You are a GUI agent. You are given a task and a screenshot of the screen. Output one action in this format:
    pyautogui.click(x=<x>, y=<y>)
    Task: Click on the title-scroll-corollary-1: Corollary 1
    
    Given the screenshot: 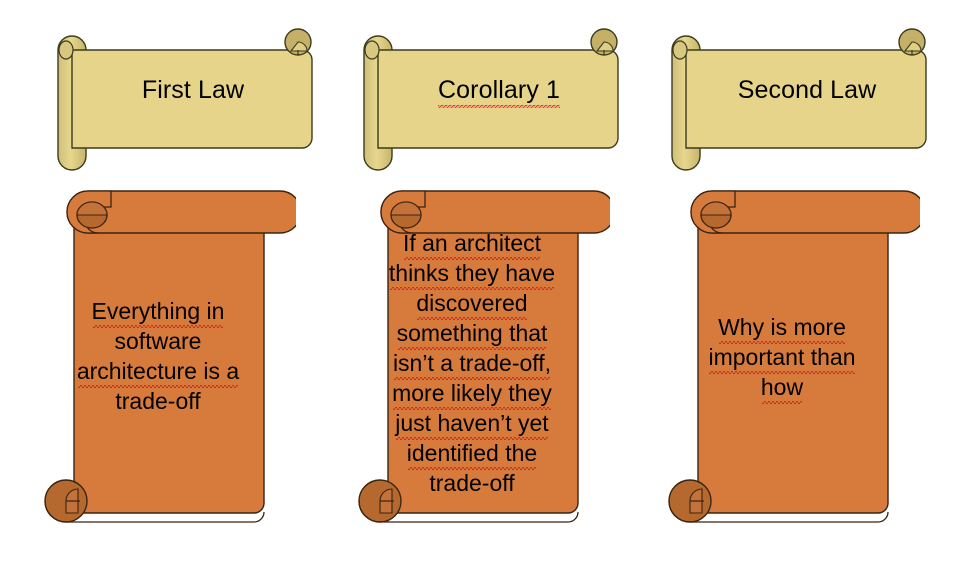 What is the action you would take?
    pyautogui.click(x=491, y=103)
    